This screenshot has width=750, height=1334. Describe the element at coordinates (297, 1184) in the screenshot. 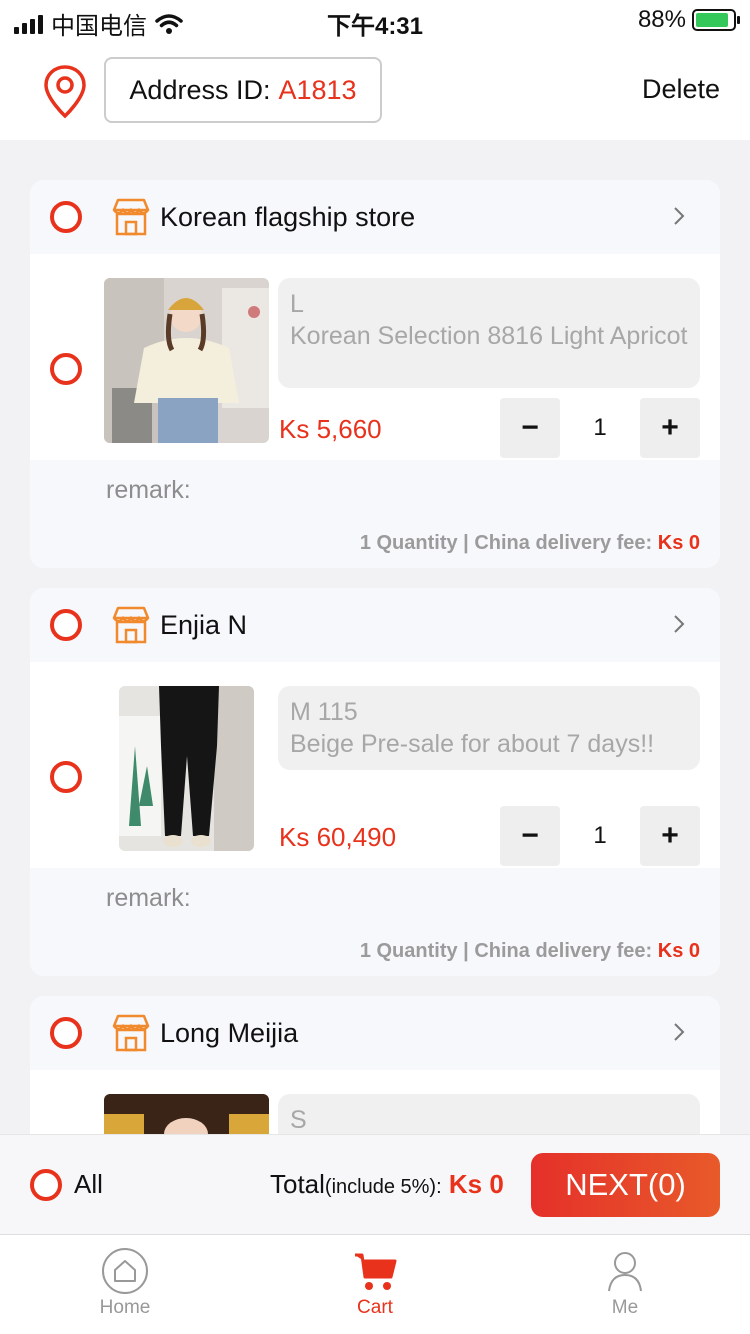

I see `total-label: Total` at that location.